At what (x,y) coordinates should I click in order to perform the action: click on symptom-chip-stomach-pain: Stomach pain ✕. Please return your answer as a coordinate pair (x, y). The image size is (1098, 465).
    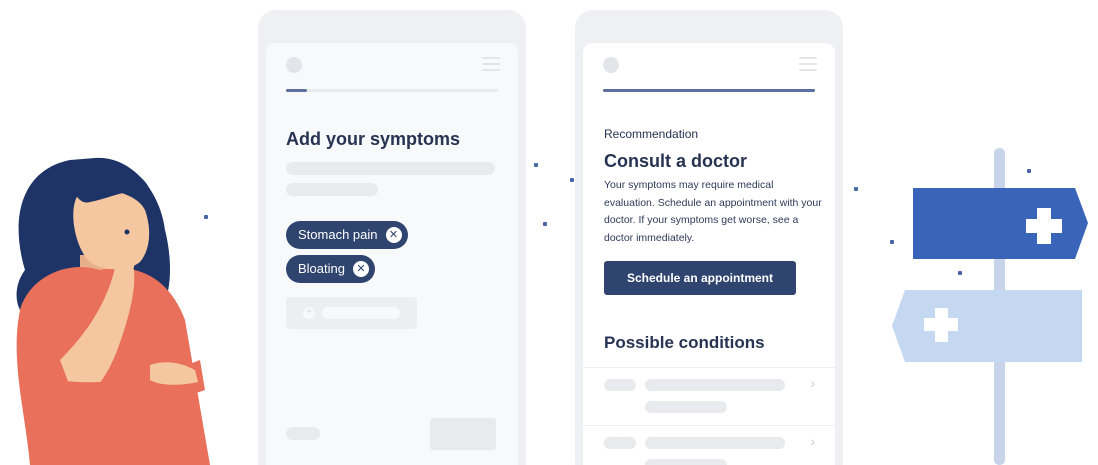
    Looking at the image, I should click on (347, 235).